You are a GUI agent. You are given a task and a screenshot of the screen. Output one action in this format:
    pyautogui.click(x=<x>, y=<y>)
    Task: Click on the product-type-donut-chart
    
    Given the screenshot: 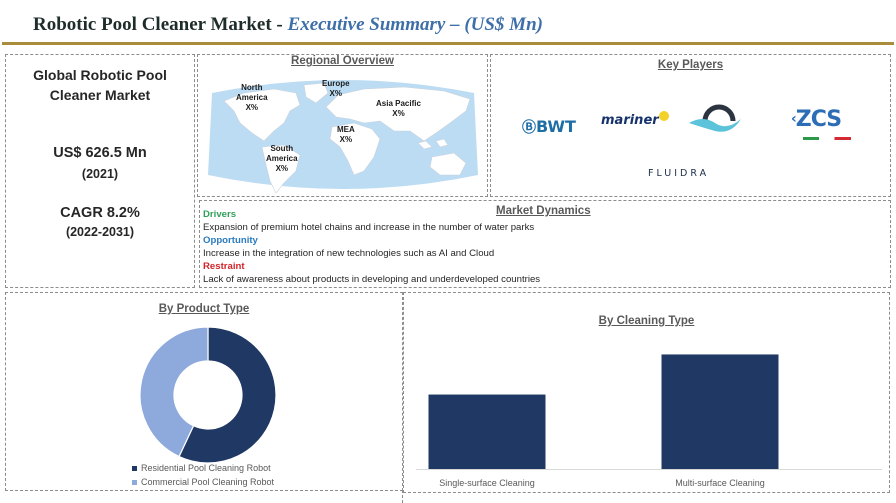 What is the action you would take?
    pyautogui.click(x=208, y=395)
    